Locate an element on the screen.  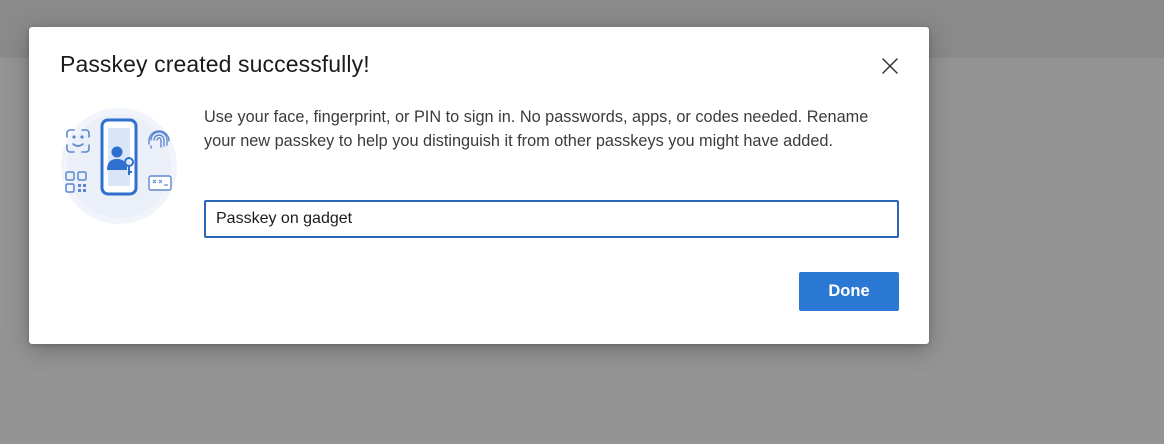
done-button: Done is located at coordinates (849, 291).